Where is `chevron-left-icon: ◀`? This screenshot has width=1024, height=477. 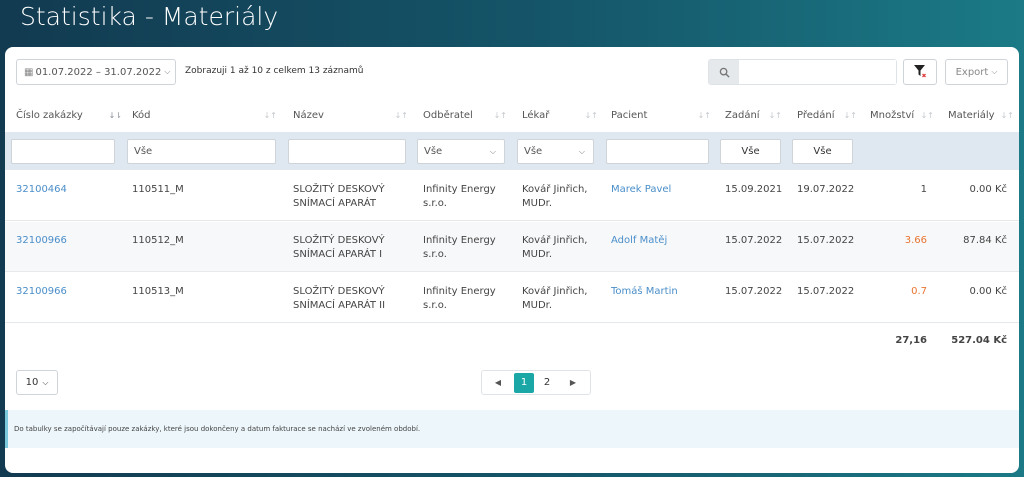 chevron-left-icon: ◀ is located at coordinates (498, 382).